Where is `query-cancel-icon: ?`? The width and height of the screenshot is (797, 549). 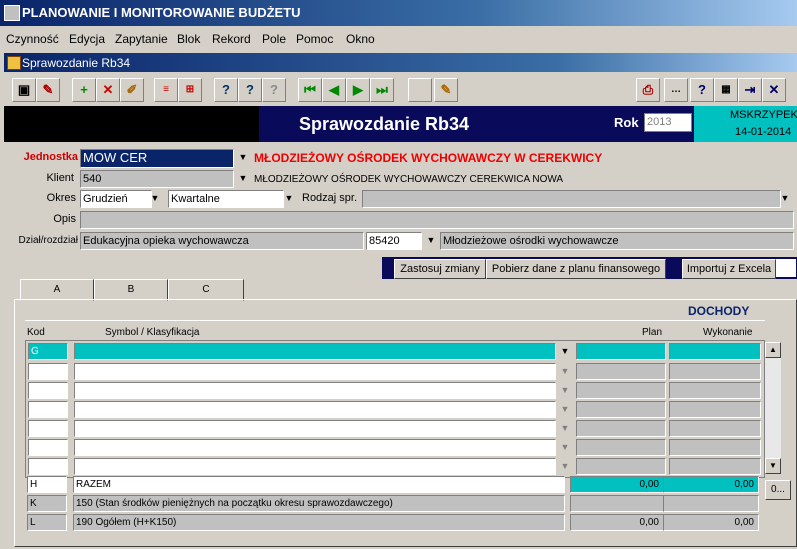 query-cancel-icon: ? is located at coordinates (274, 90).